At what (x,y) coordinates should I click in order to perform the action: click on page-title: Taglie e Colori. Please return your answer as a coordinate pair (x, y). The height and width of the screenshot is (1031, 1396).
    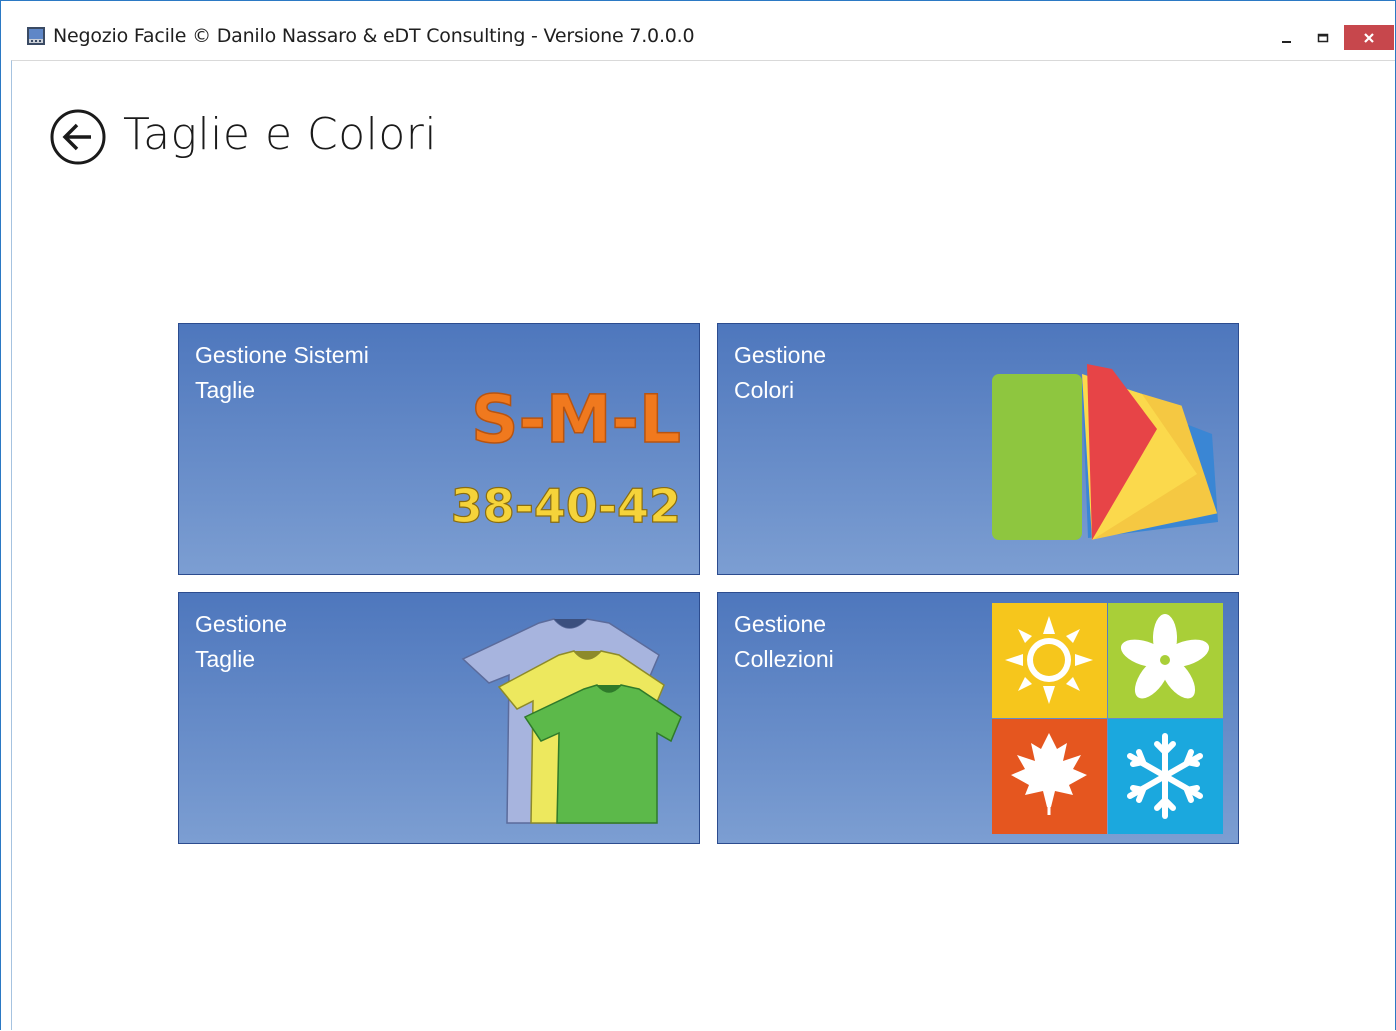
    Looking at the image, I should click on (280, 134).